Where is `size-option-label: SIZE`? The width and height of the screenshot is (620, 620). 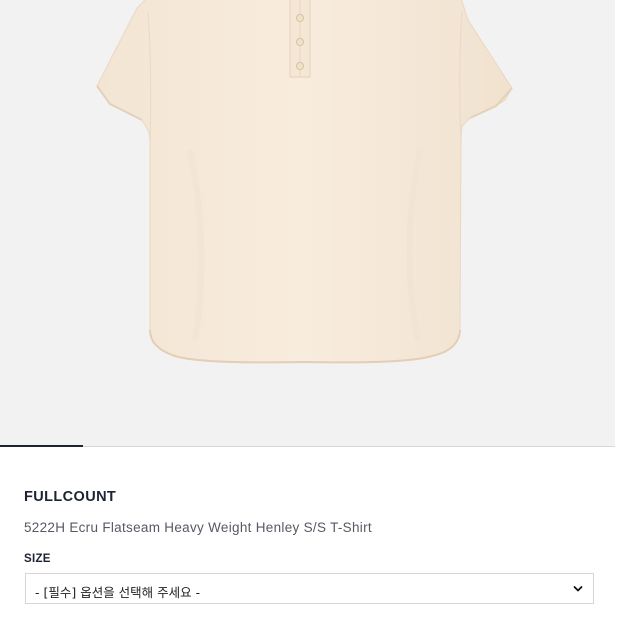 size-option-label: SIZE is located at coordinates (37, 559).